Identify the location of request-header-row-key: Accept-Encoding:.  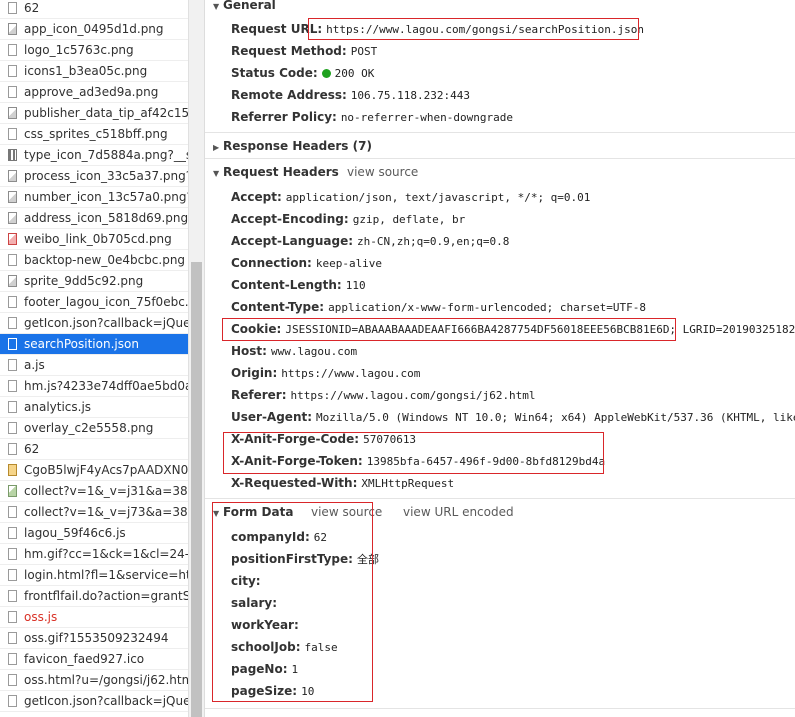
(290, 219).